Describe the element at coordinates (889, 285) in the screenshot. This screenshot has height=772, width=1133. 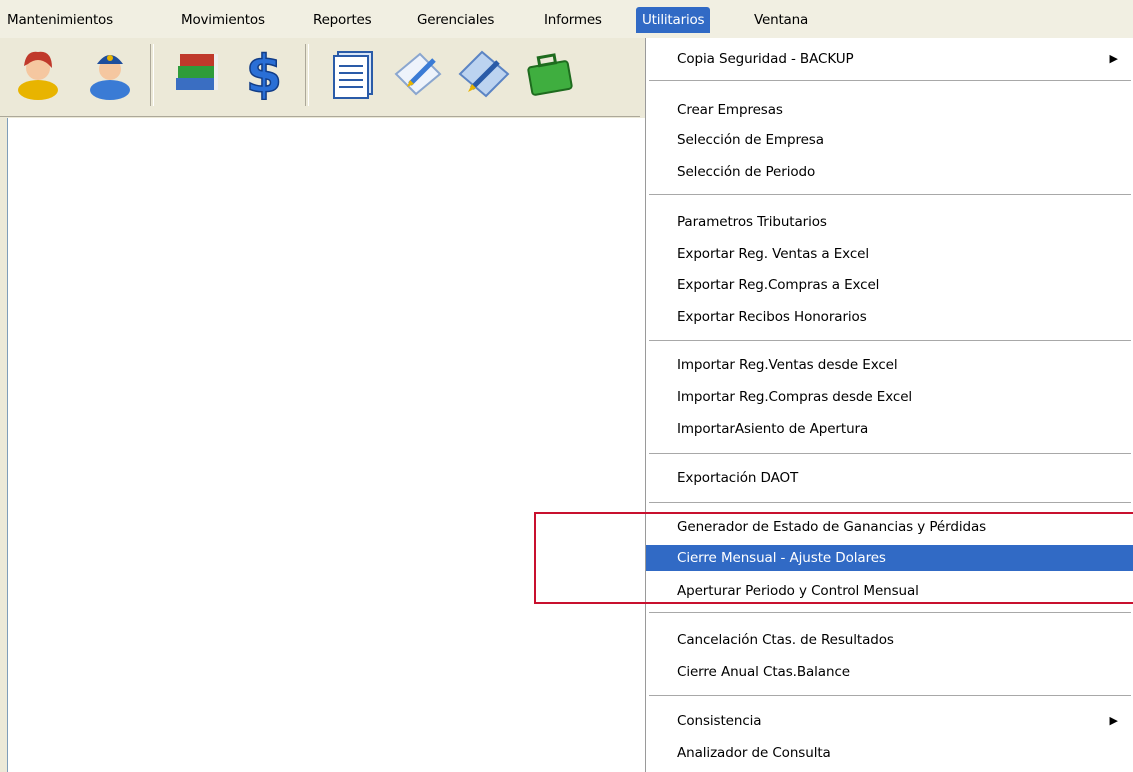
I see `menu-item-exportar-compras: Exportar Reg.Compras a Excel` at that location.